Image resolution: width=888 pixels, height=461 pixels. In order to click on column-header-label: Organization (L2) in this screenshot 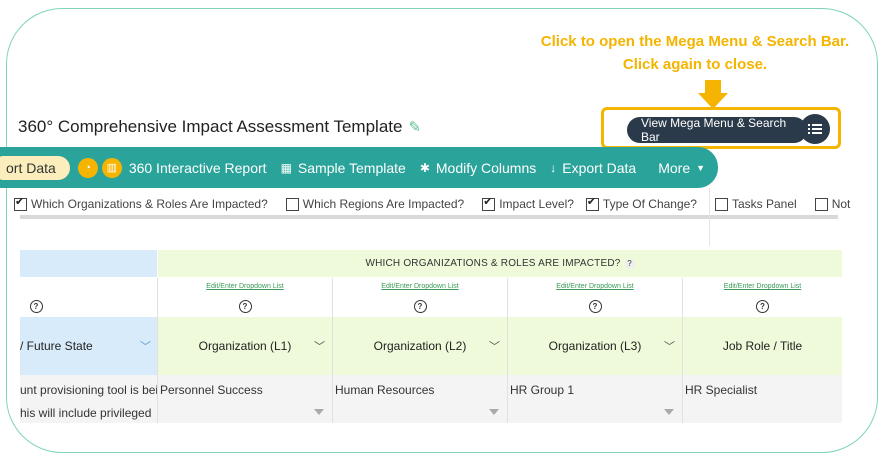, I will do `click(420, 346)`.